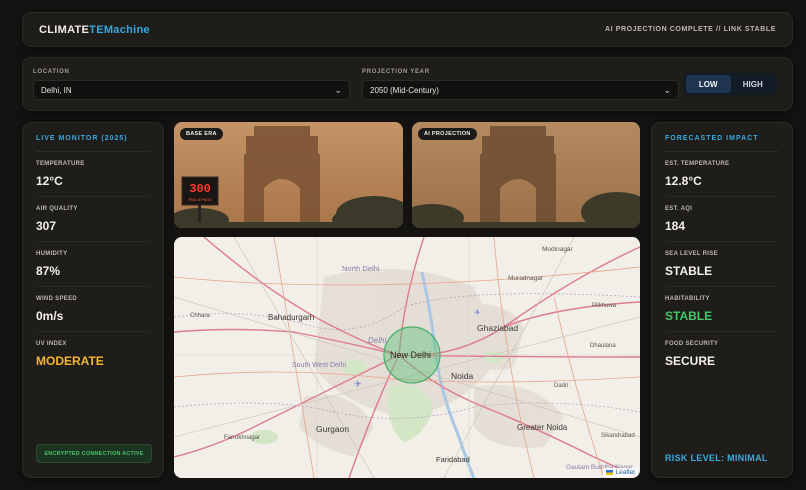 The height and width of the screenshot is (490, 806). What do you see at coordinates (332, 429) in the screenshot?
I see `map-label: Gurgaon` at bounding box center [332, 429].